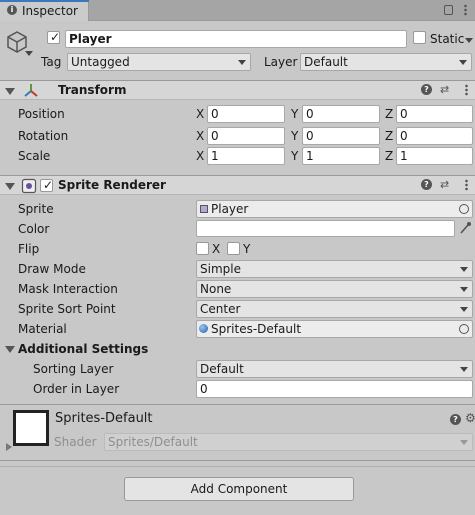  What do you see at coordinates (246, 114) in the screenshot?
I see `position-x-field: 0` at bounding box center [246, 114].